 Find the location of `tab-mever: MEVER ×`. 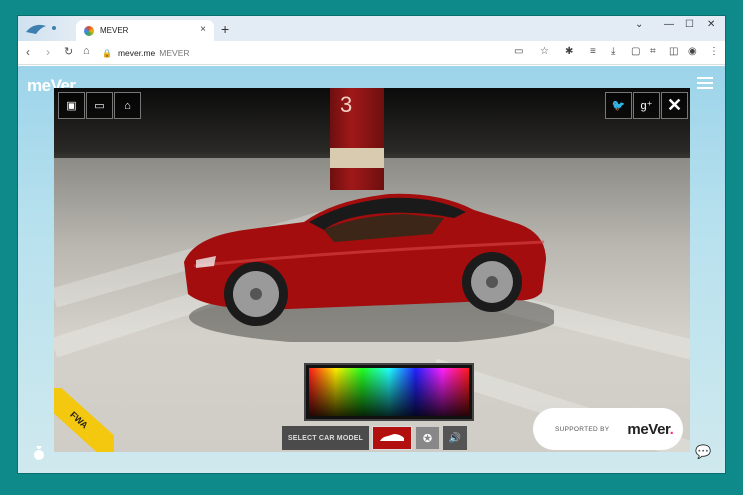

tab-mever: MEVER × is located at coordinates (145, 30).